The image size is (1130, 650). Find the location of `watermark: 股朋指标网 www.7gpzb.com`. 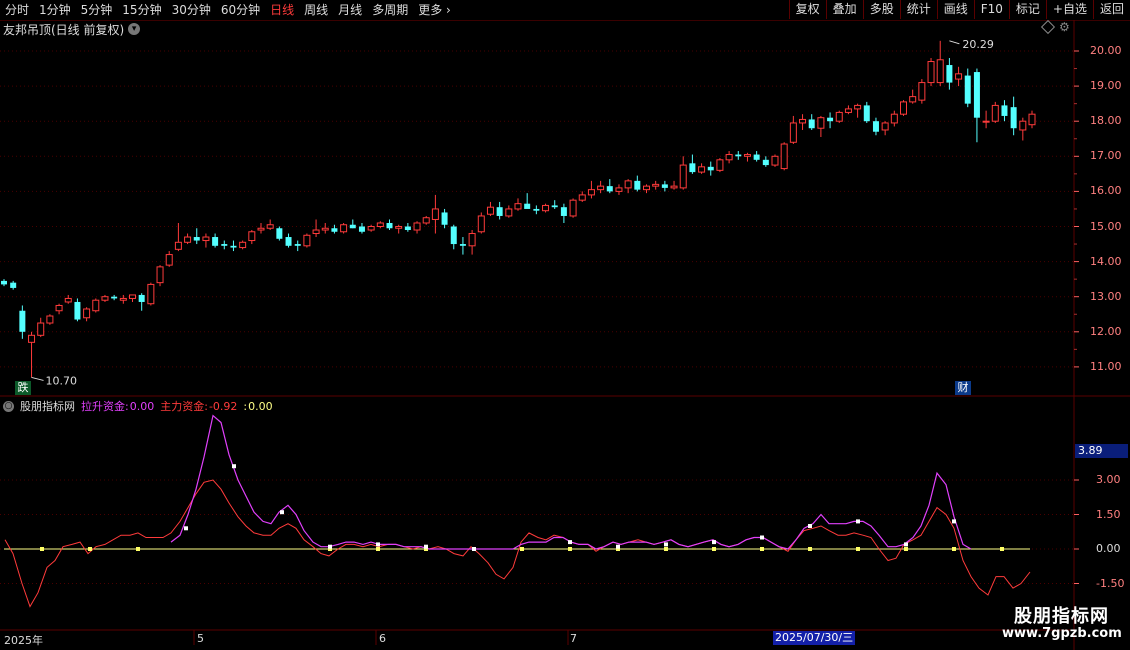

watermark: 股朋指标网 www.7gpzb.com is located at coordinates (1058, 624).